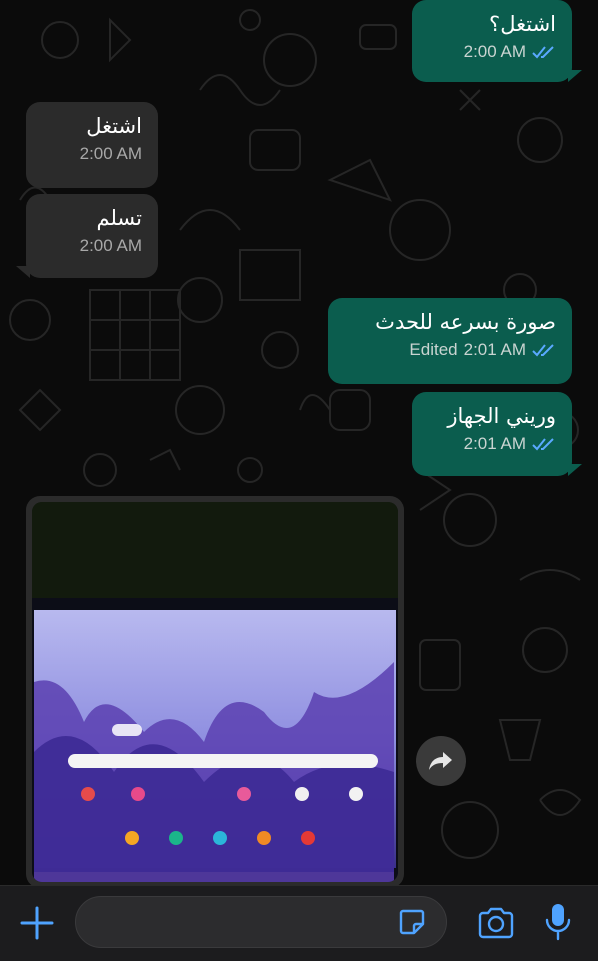 The image size is (598, 961). Describe the element at coordinates (522, 24) in the screenshot. I see `message-text: اشتغل؟` at that location.